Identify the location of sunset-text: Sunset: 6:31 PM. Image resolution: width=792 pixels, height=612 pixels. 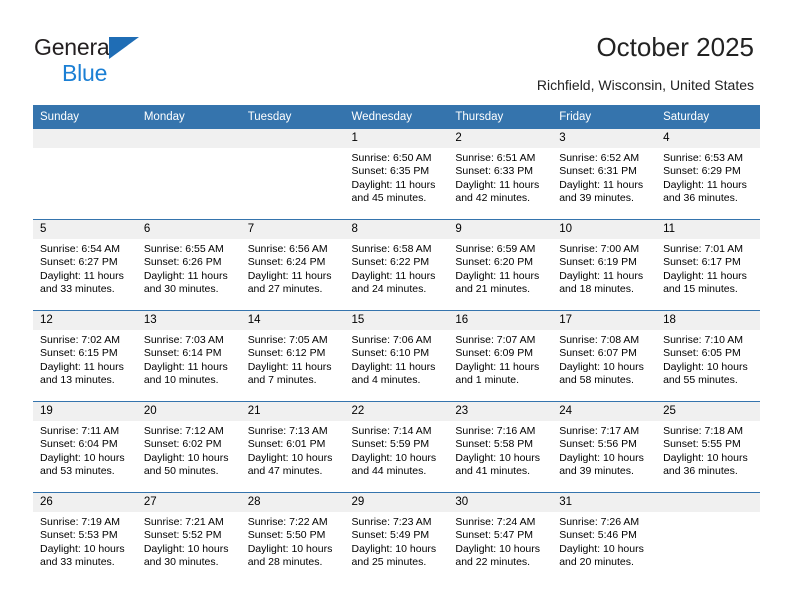
(598, 171).